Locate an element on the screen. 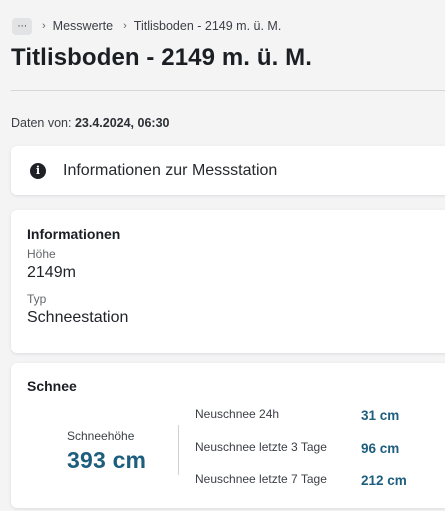  details-heading: Informationen is located at coordinates (74, 234).